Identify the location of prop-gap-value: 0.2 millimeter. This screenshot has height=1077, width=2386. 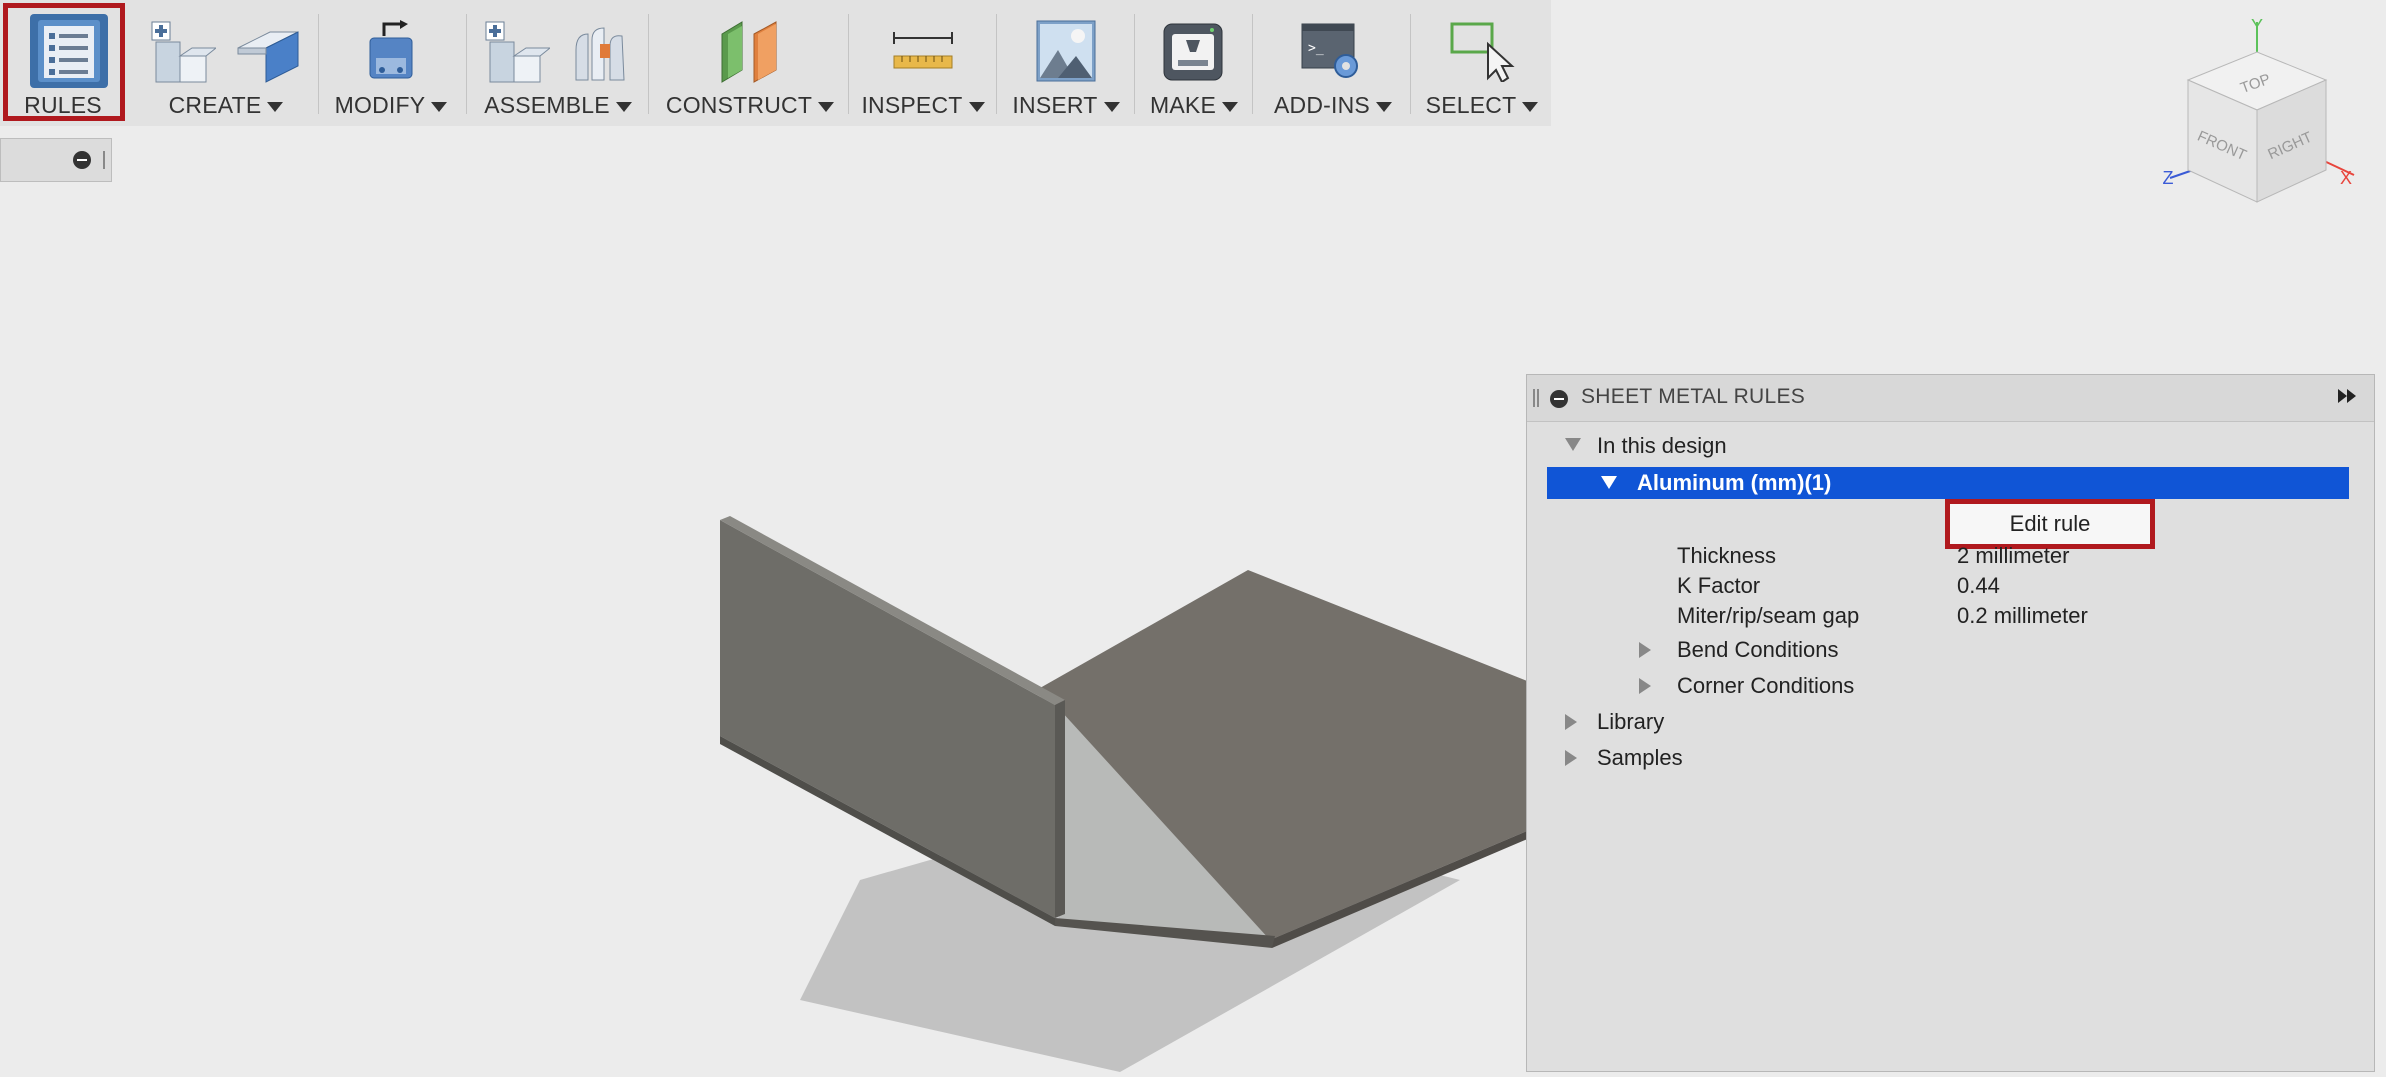
(2022, 615).